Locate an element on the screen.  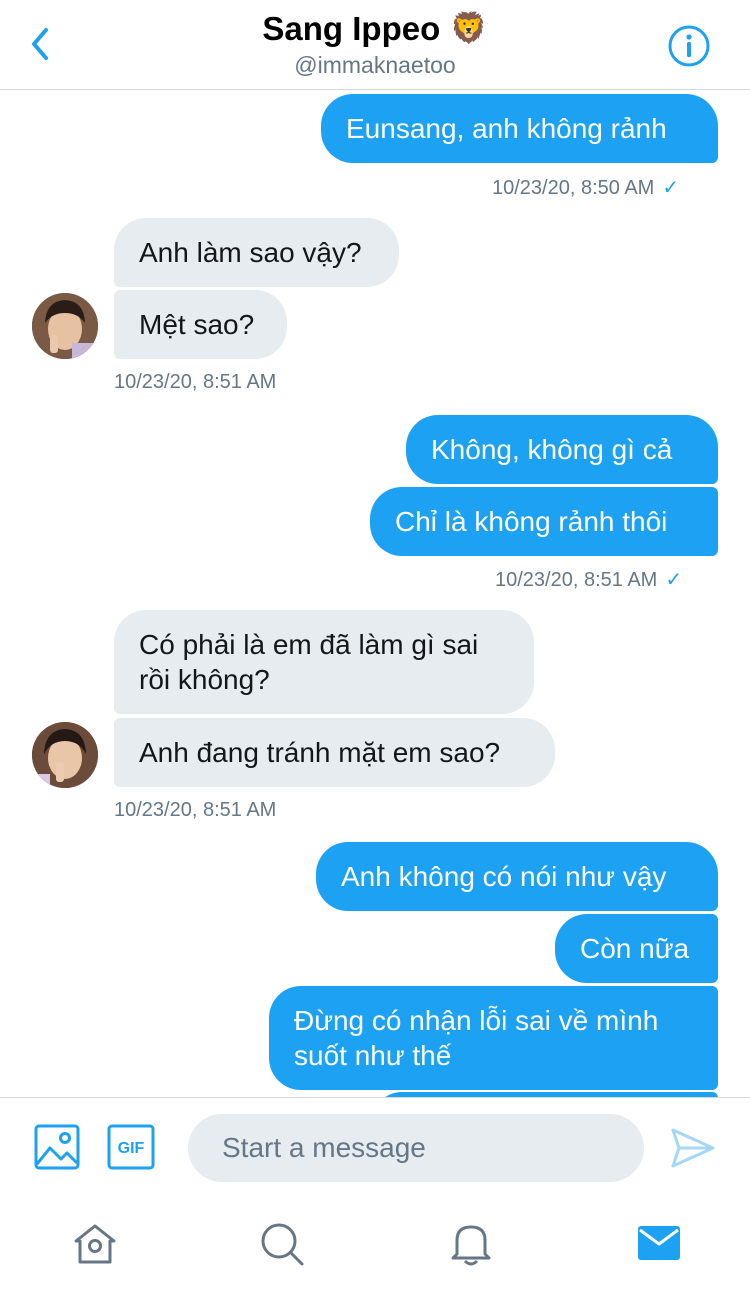
message-text: Mệt sao? is located at coordinates (197, 324).